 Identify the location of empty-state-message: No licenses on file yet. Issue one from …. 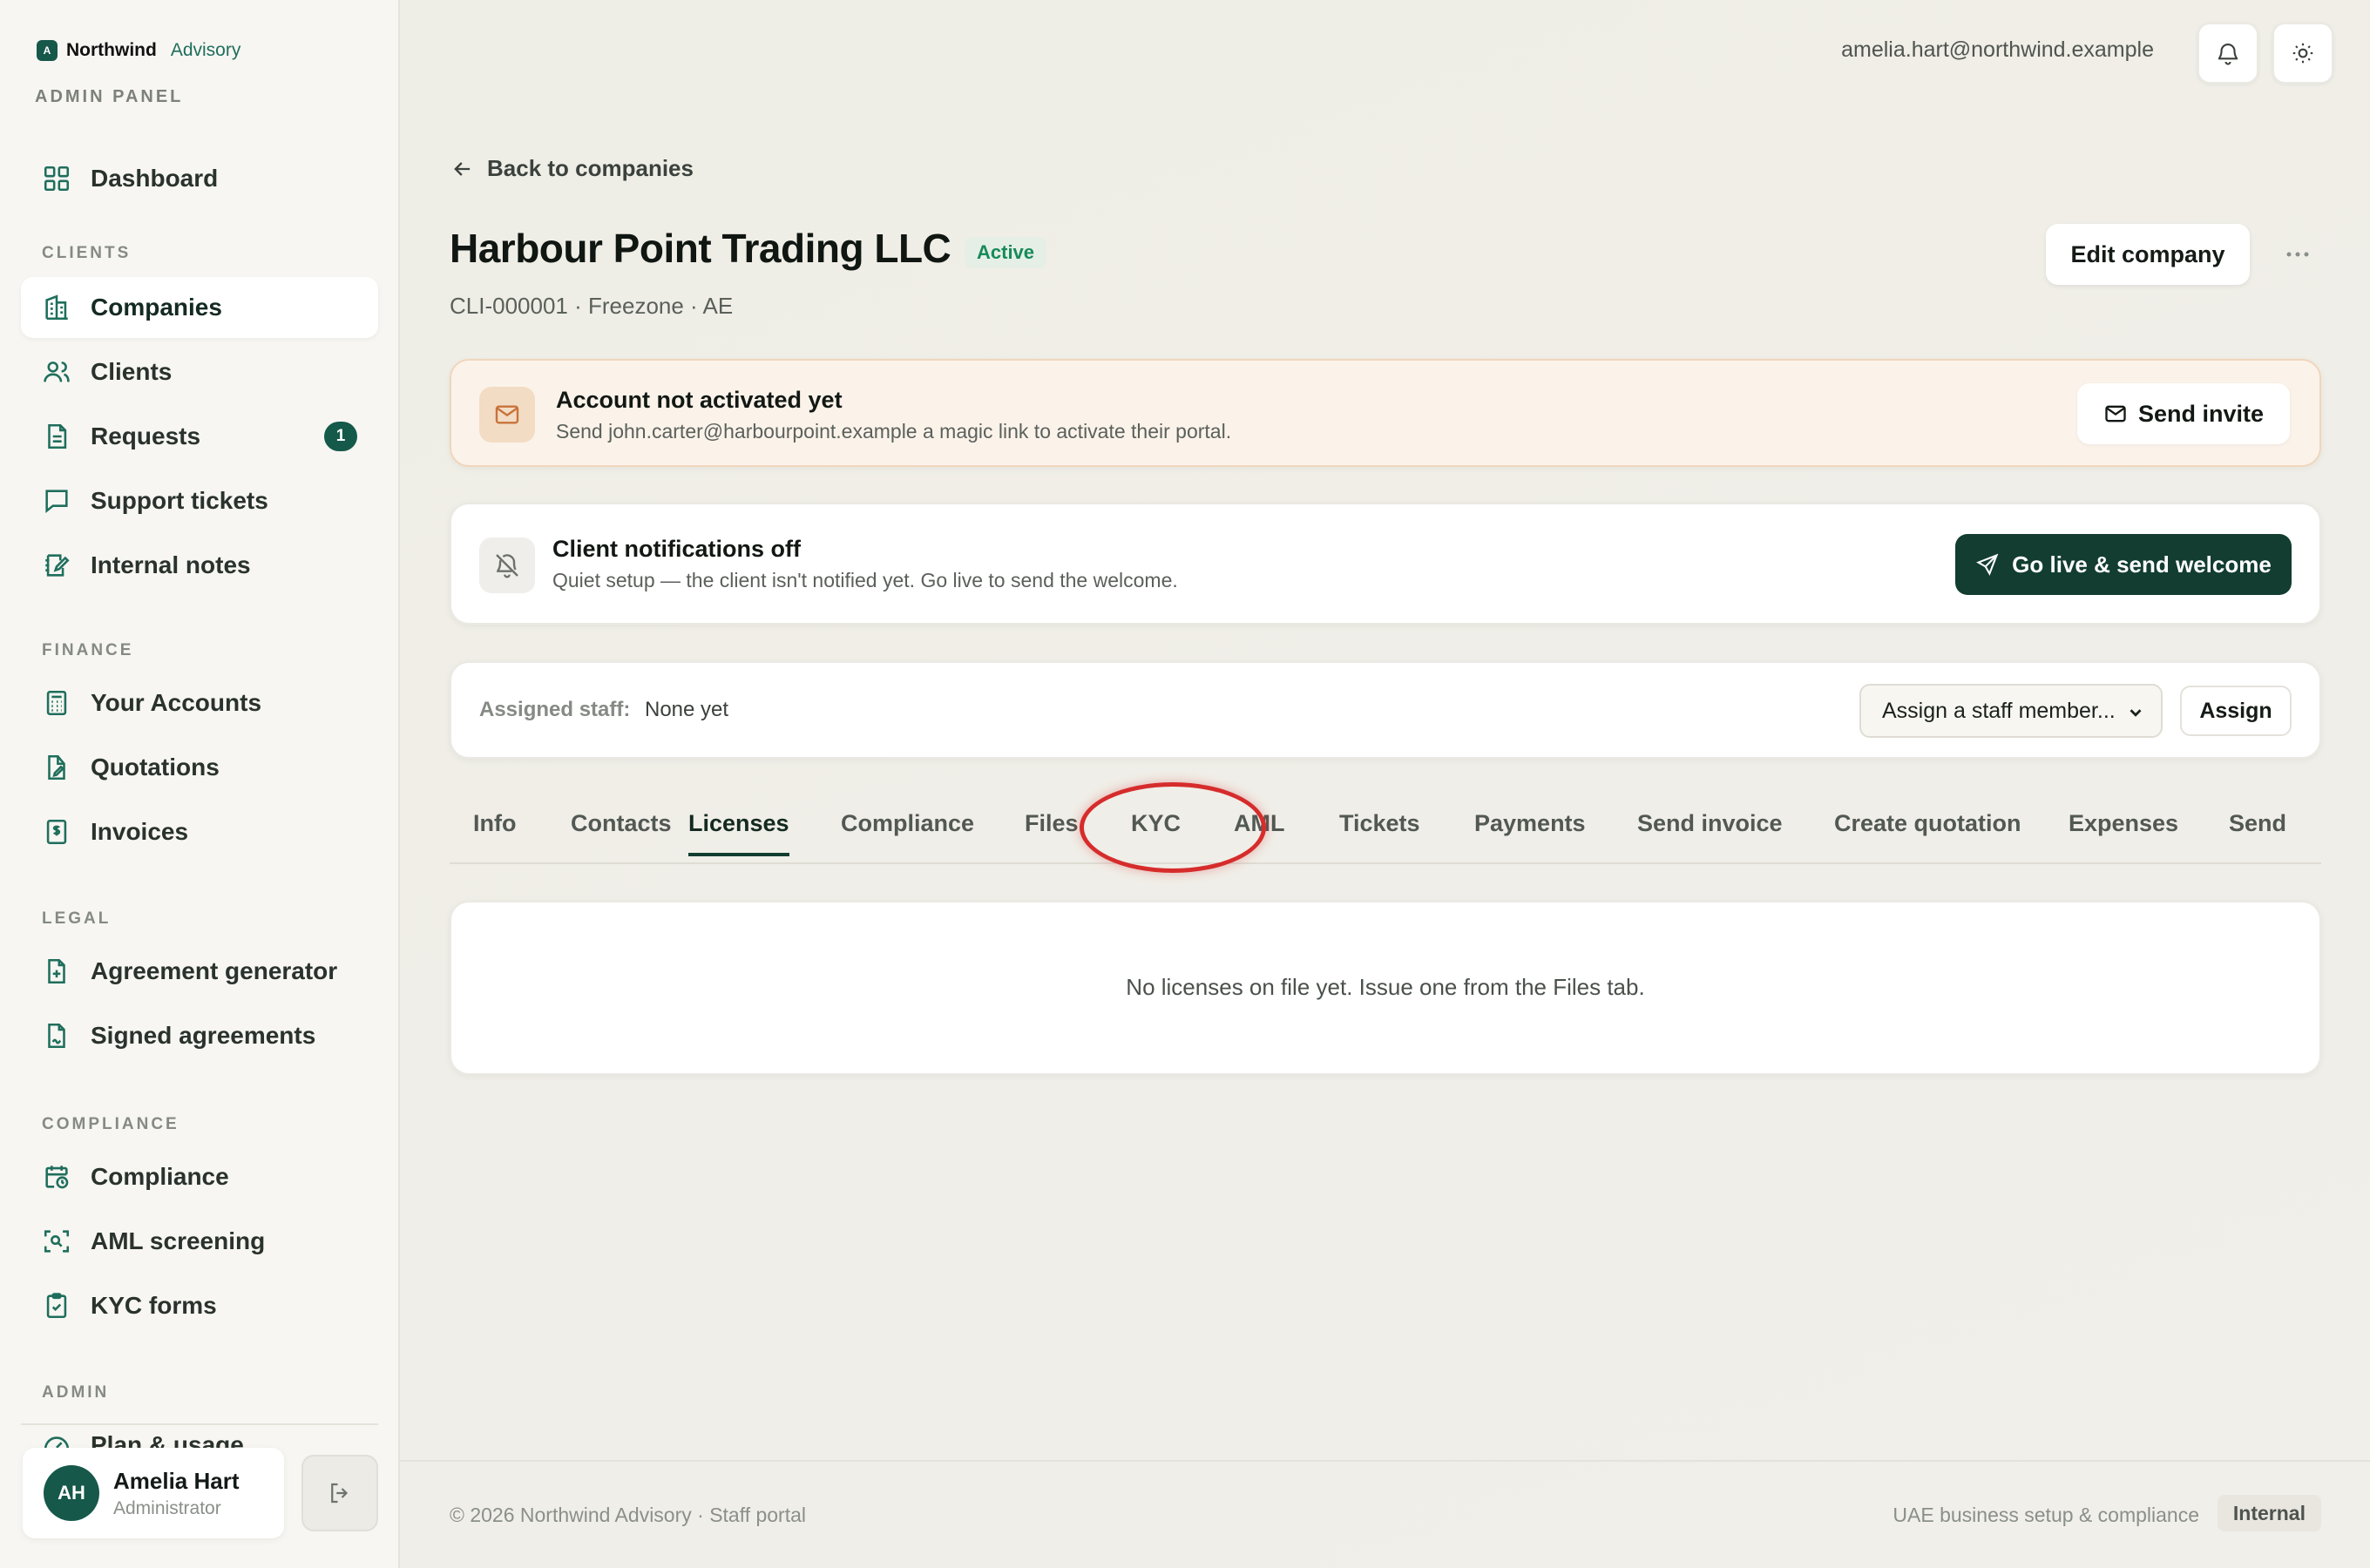
(1385, 987).